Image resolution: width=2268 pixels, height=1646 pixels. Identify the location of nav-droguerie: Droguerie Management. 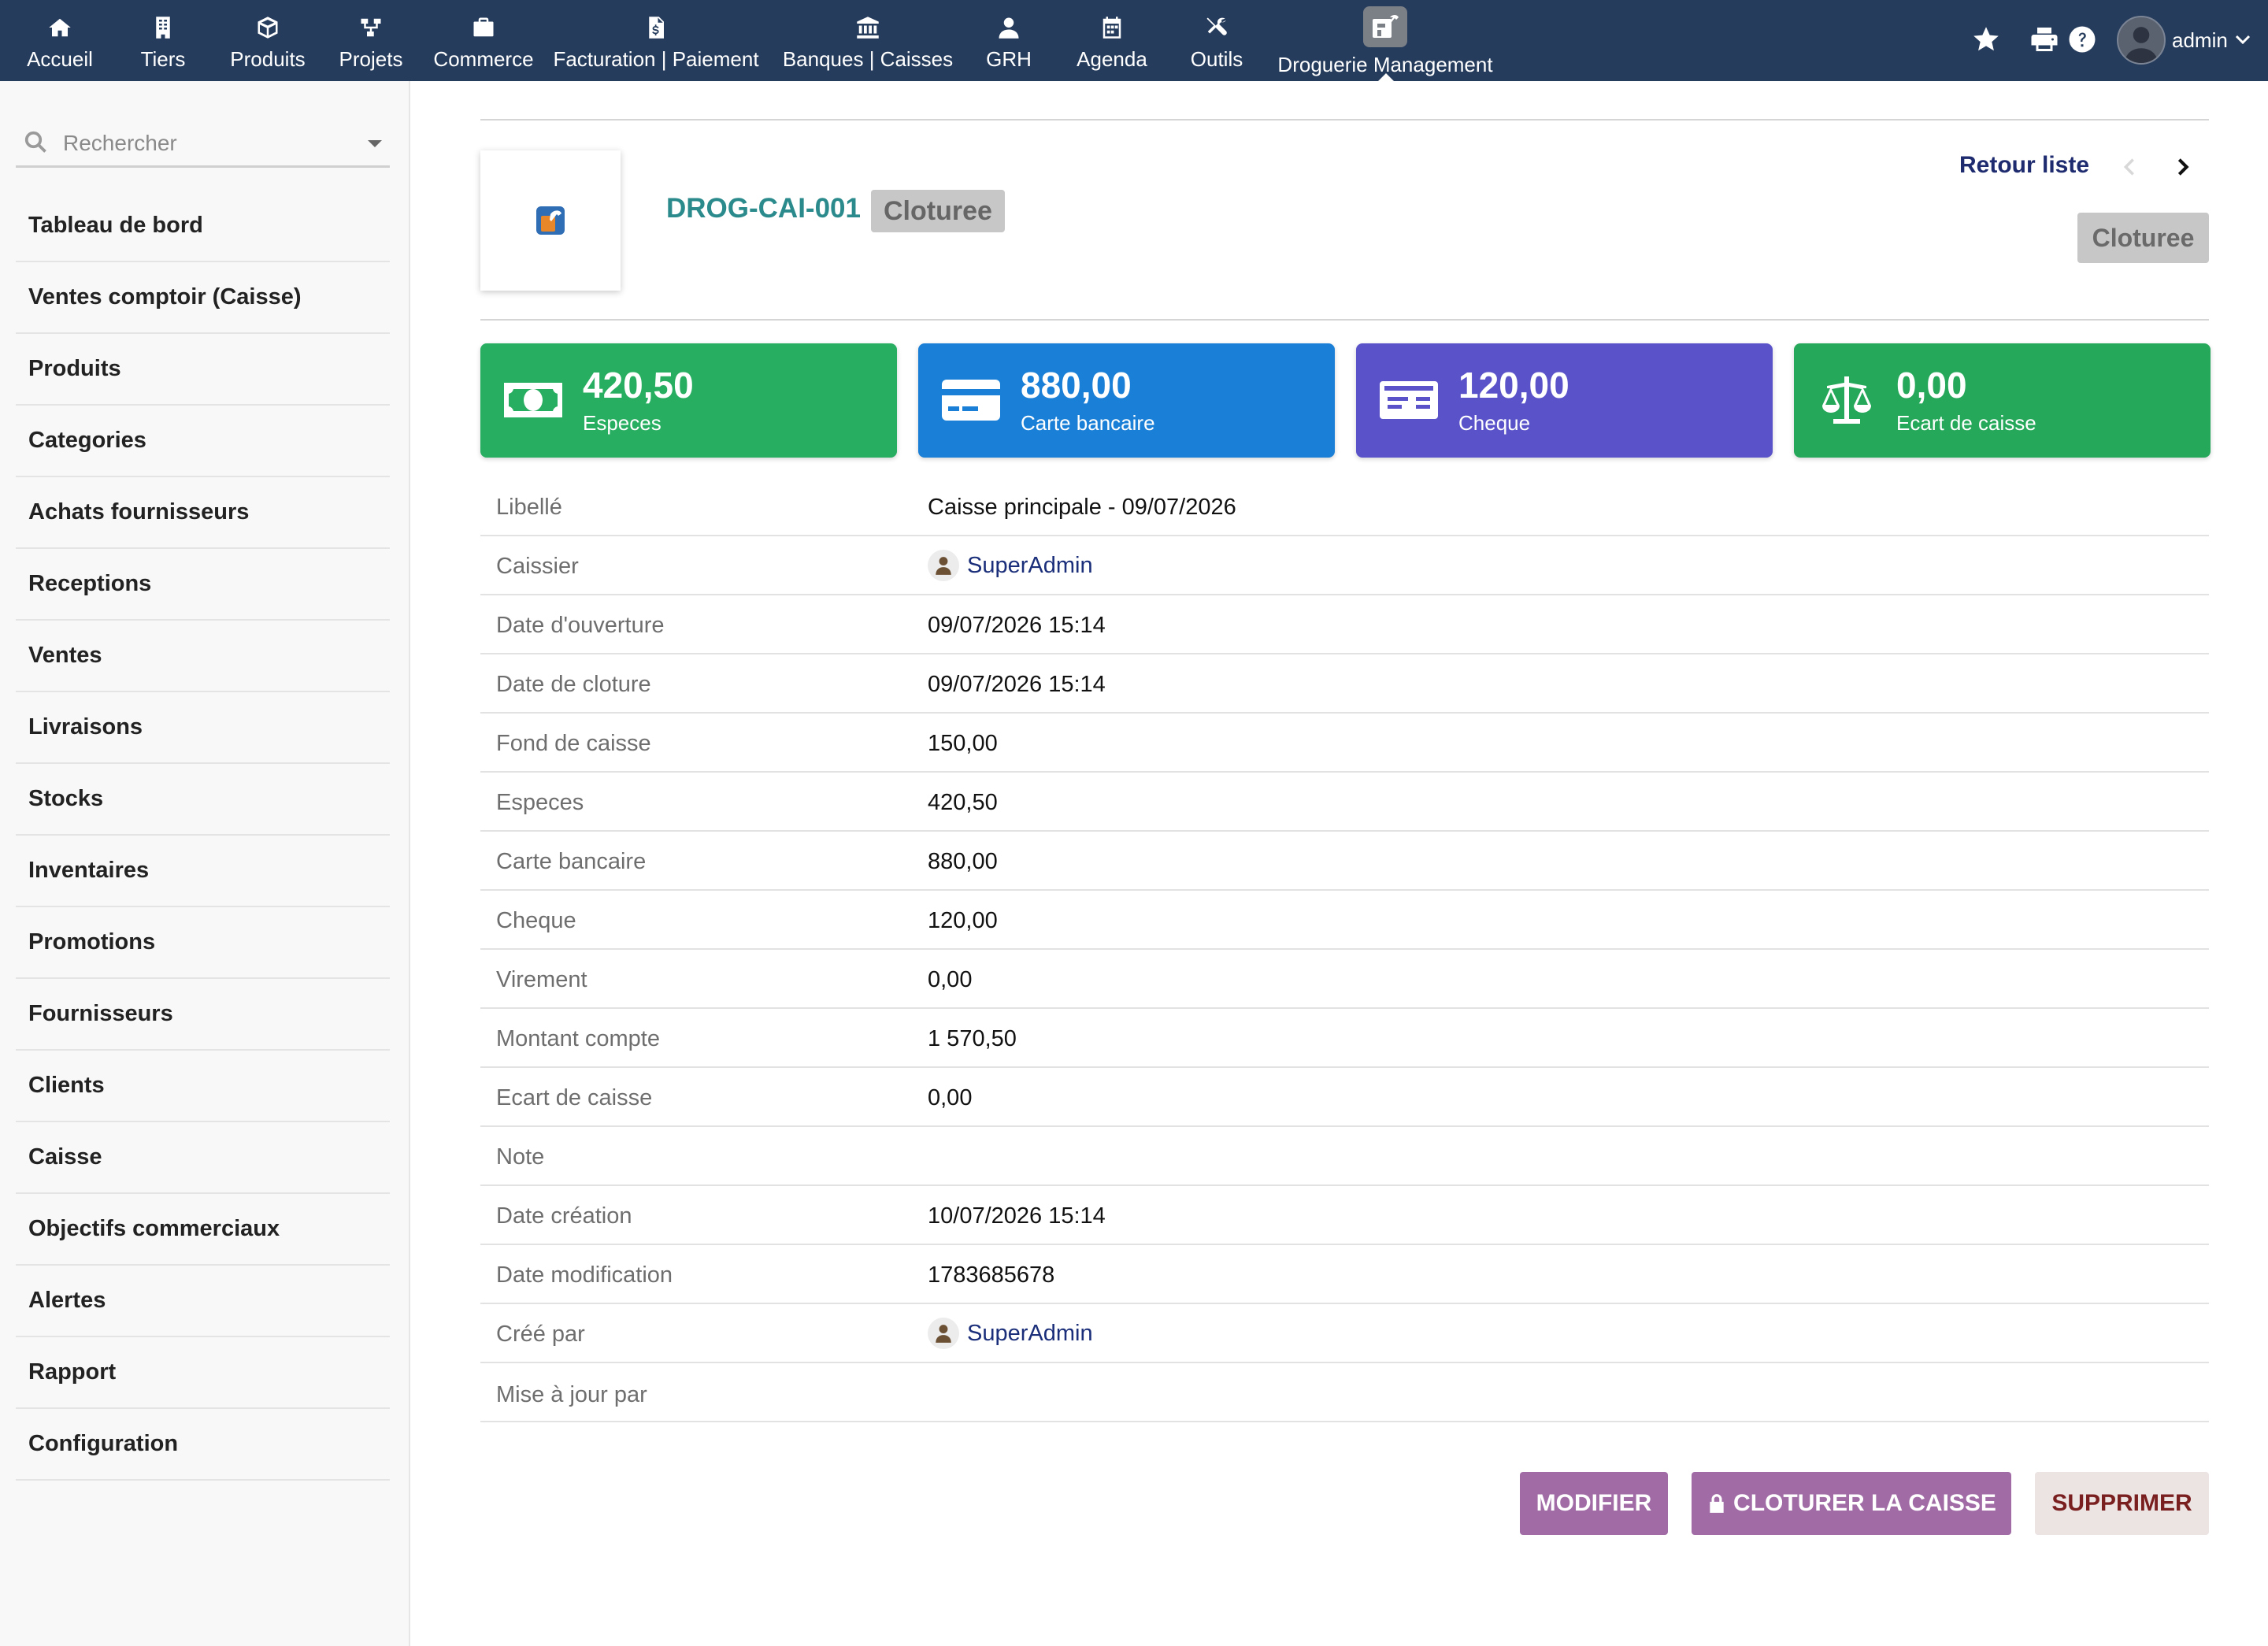
(1385, 41).